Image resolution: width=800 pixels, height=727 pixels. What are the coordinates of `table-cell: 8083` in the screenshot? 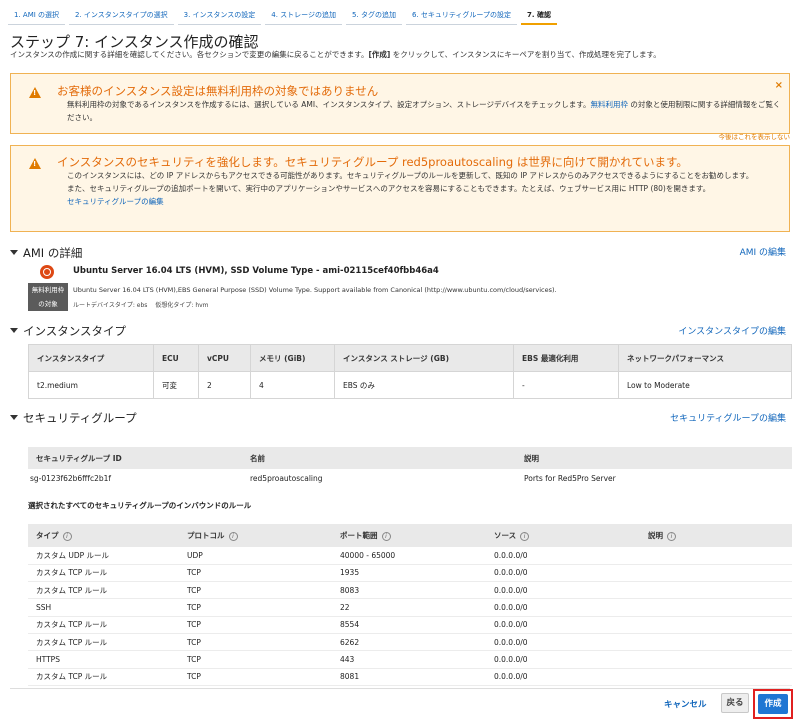 It's located at (409, 590).